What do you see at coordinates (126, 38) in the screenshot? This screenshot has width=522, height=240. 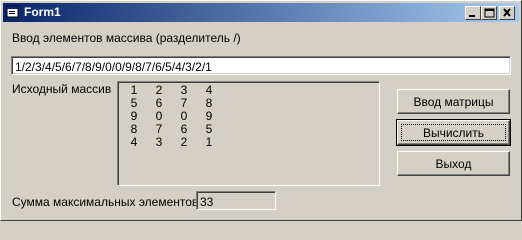 I see `input-label: Ввод элементов массива (разделитель /)` at bounding box center [126, 38].